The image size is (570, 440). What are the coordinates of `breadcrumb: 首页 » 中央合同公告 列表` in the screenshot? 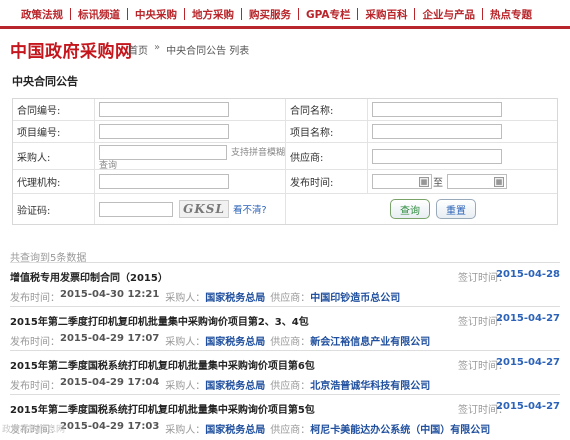 It's located at (188, 49).